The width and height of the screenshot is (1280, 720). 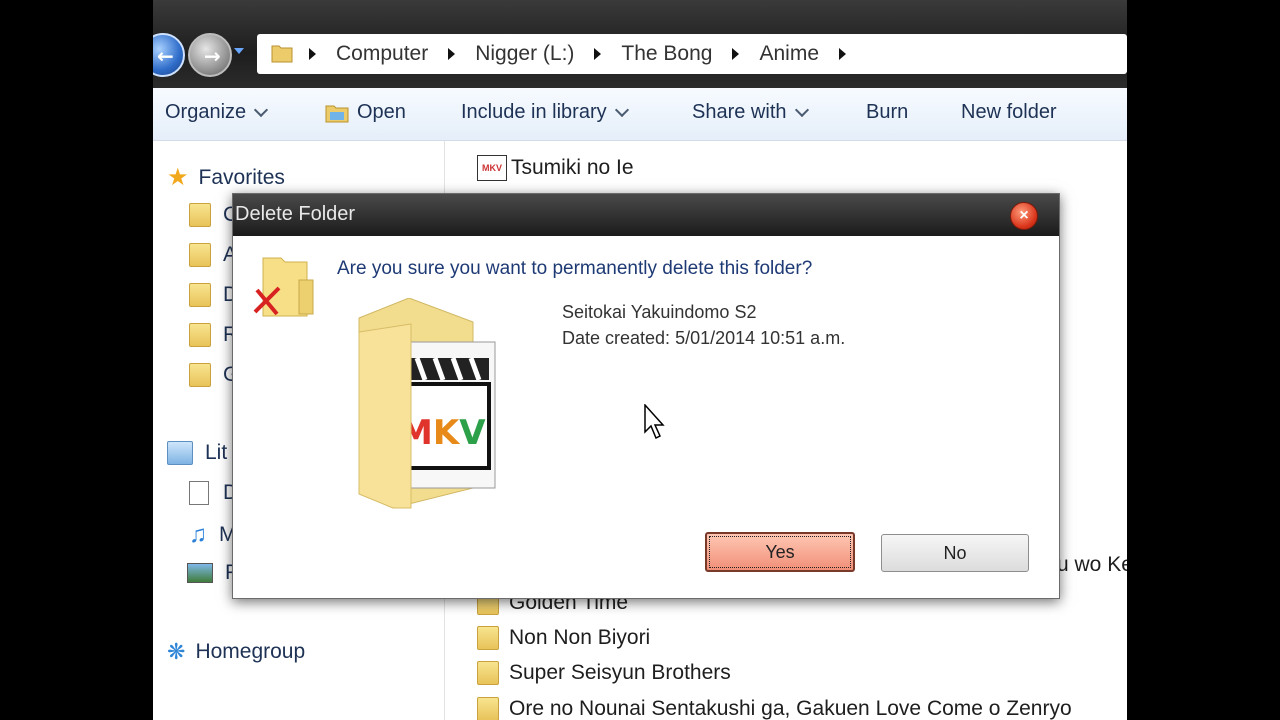 I want to click on mkv-folder-thumbnail: MKV, so click(x=427, y=403).